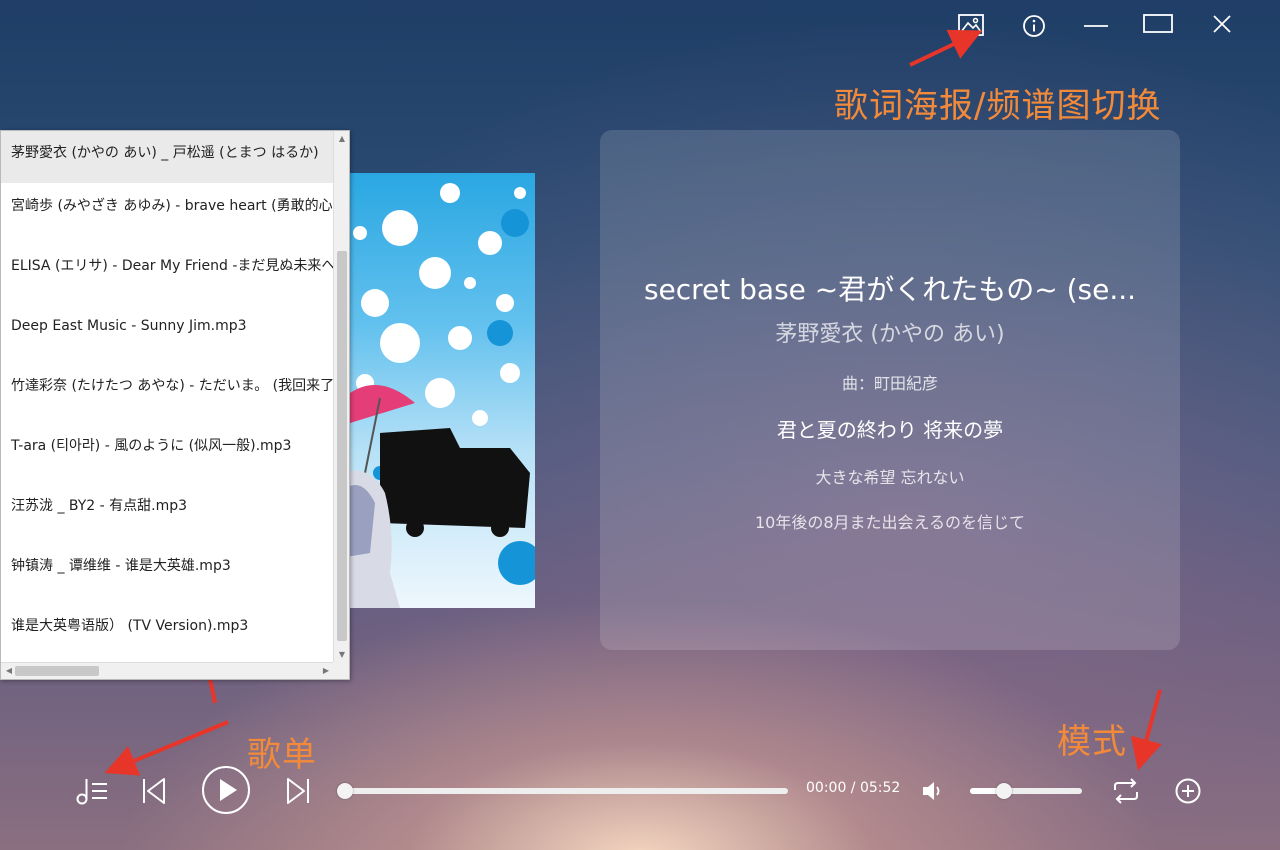  Describe the element at coordinates (345, 791) in the screenshot. I see `progress-knob` at that location.